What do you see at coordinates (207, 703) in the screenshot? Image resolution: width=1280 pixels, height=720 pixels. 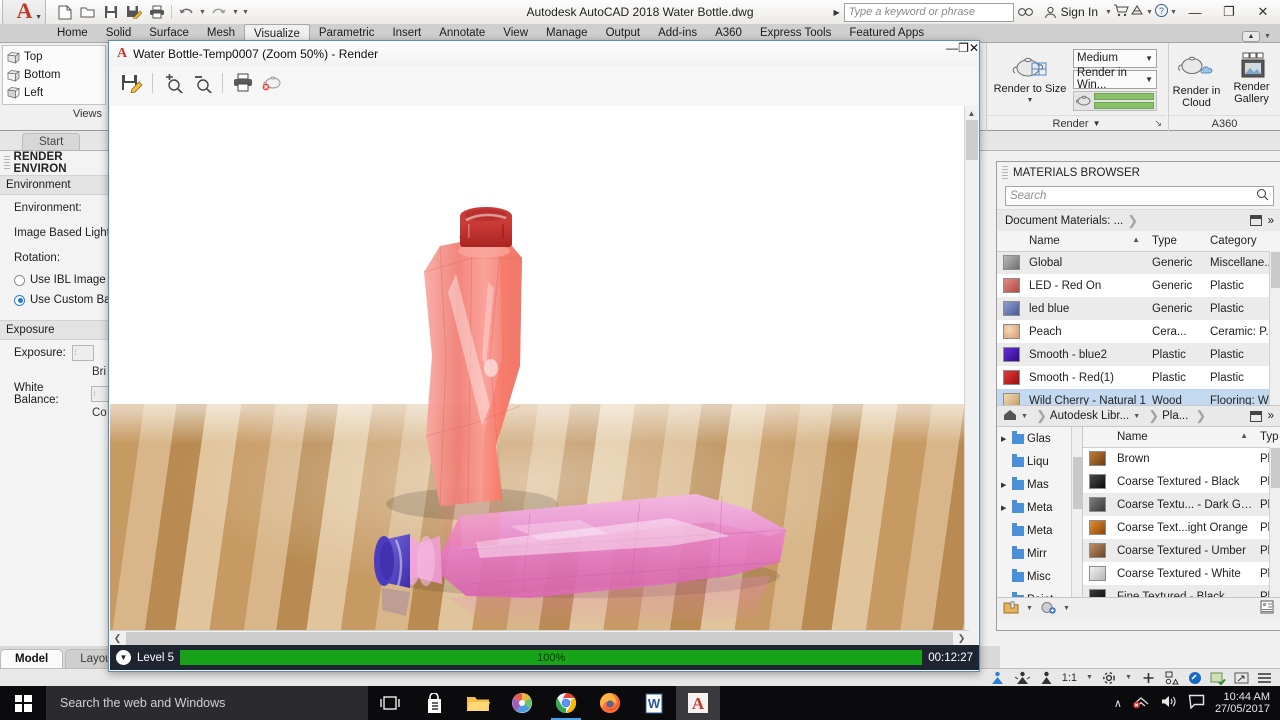 I see `taskbar-search-input: Search the web and Windows` at bounding box center [207, 703].